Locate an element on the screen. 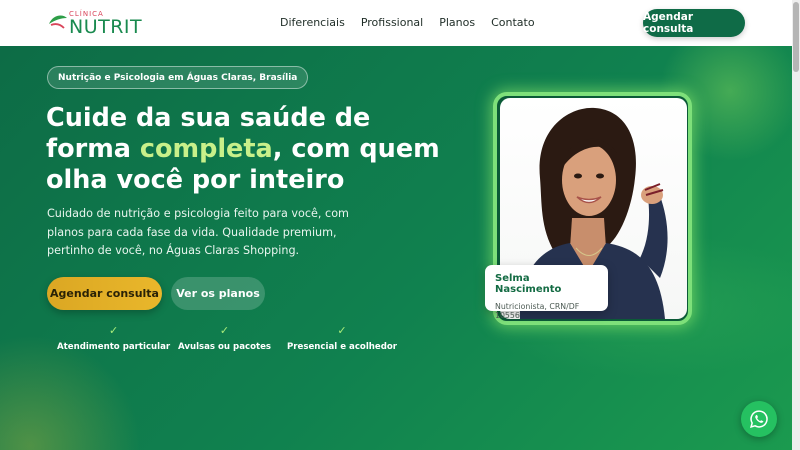 The height and width of the screenshot is (450, 800). headline-line-1: Cuide da sua saúde de is located at coordinates (208, 118).